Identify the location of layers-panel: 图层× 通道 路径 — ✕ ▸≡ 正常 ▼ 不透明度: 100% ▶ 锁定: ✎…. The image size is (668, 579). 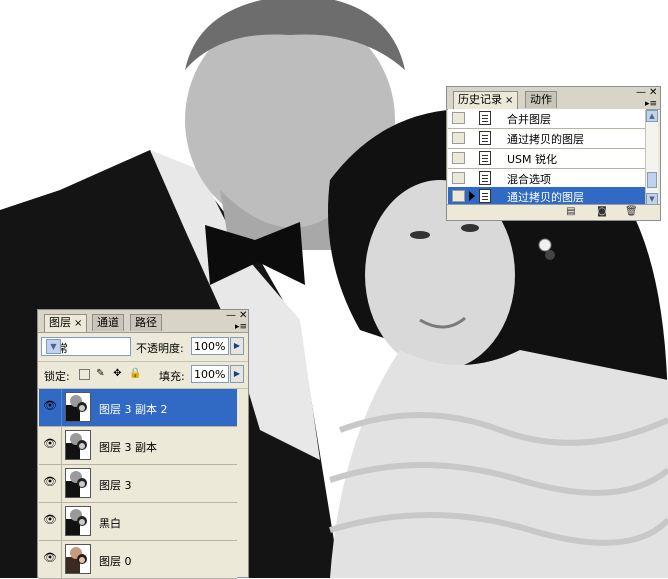
(143, 444).